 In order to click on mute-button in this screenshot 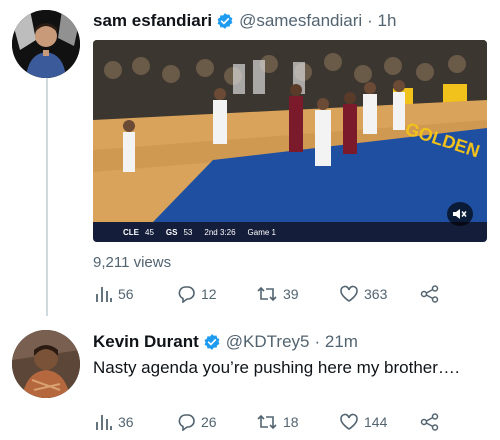, I will do `click(460, 214)`.